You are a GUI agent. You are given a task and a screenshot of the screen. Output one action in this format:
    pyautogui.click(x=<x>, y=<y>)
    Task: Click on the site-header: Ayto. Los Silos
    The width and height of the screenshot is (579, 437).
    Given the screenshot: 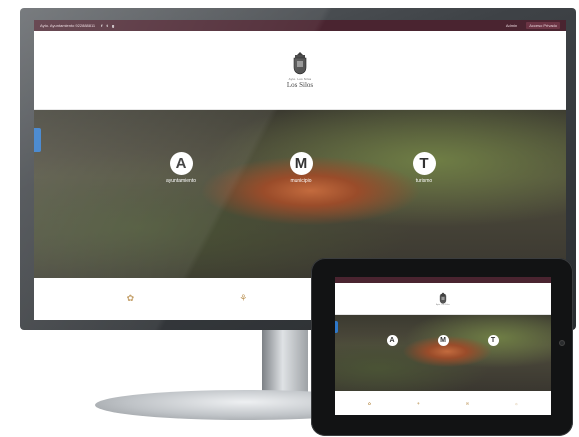 What is the action you would take?
    pyautogui.click(x=443, y=299)
    